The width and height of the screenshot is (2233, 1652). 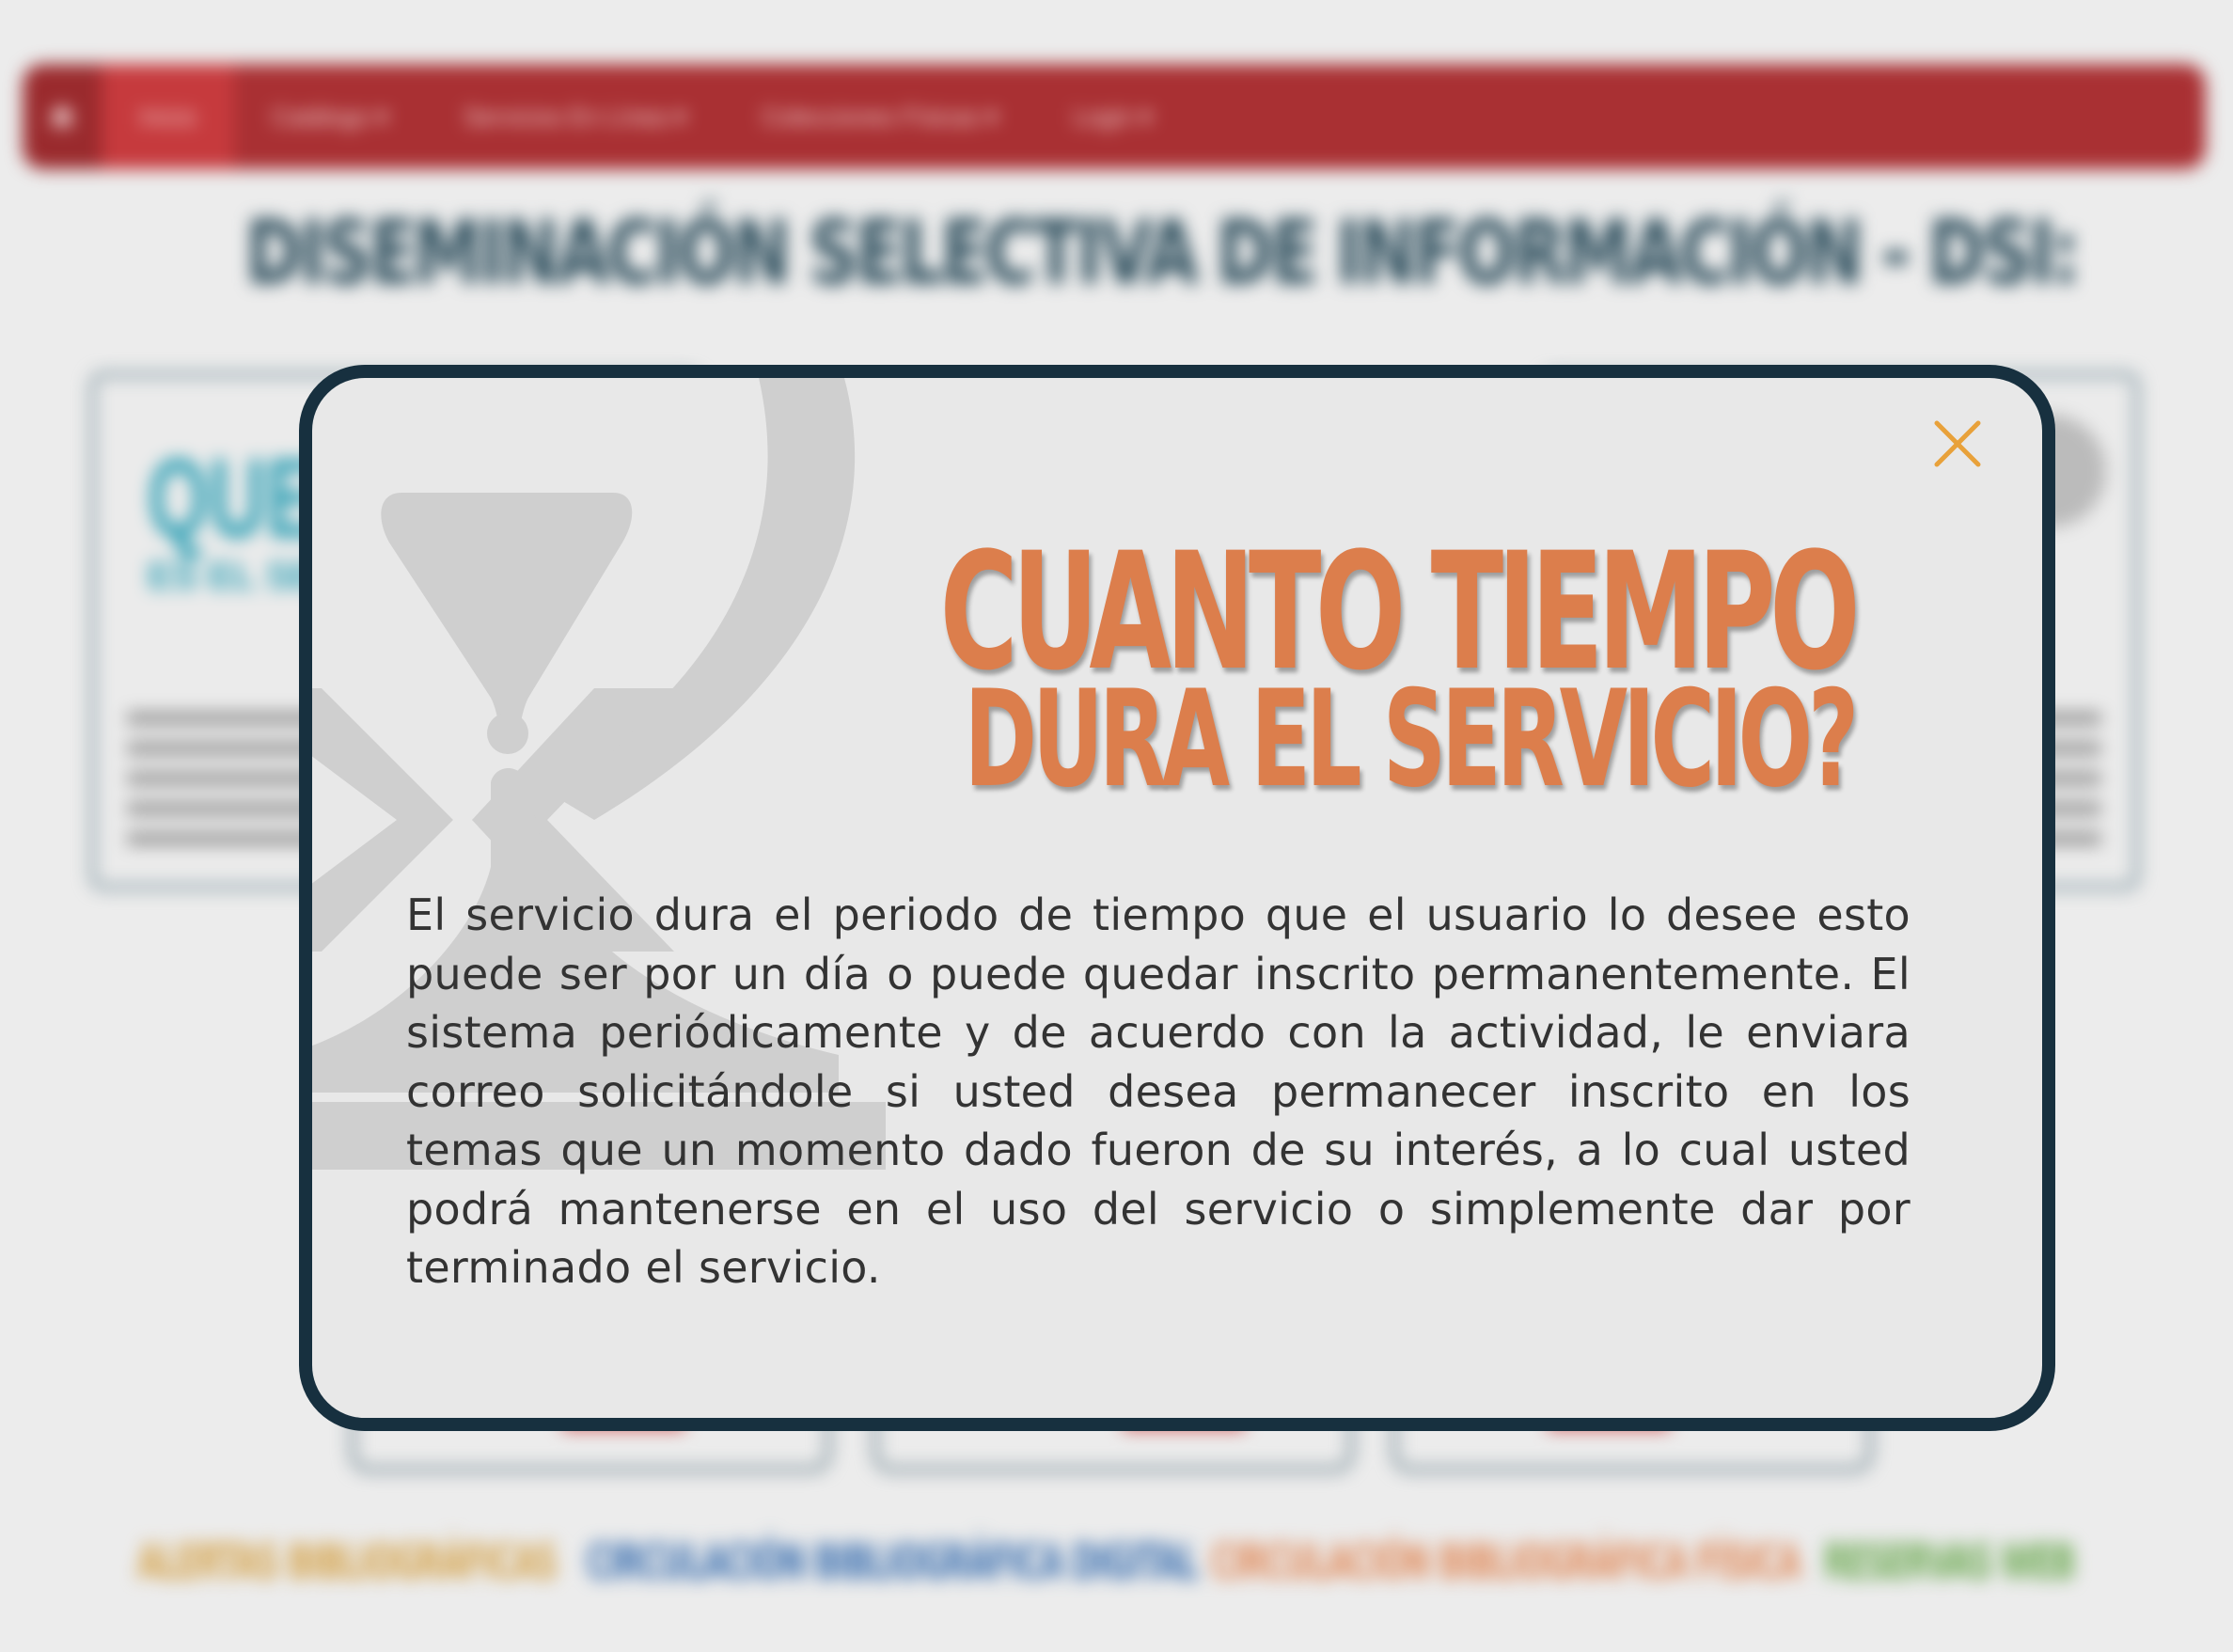 I want to click on link-reservas-web: RESERVAS WEB, so click(x=1950, y=1563).